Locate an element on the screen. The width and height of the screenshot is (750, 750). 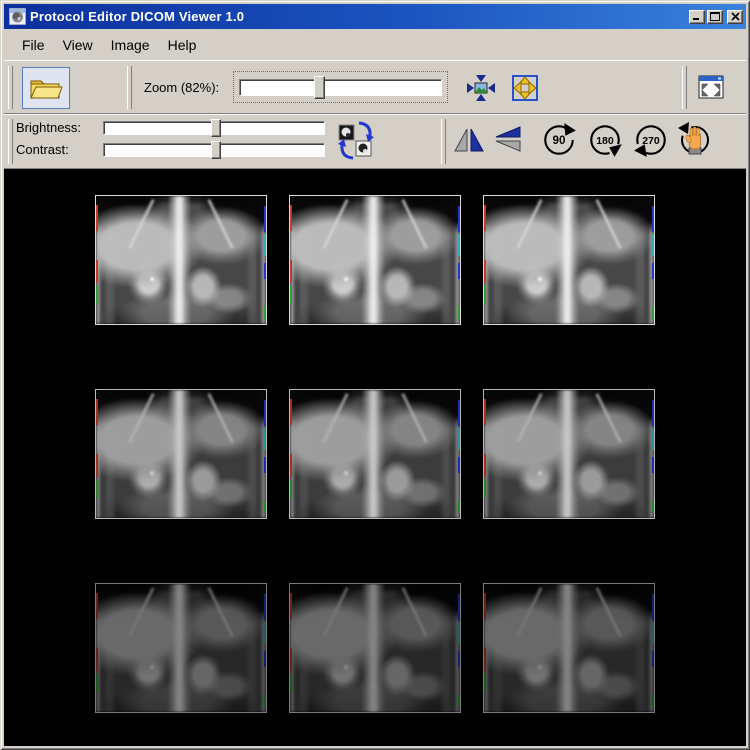
invert-button is located at coordinates (356, 140).